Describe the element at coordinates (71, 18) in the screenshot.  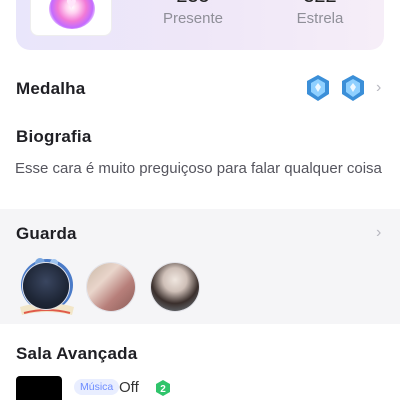
I see `gift-thumbnail: ♥` at that location.